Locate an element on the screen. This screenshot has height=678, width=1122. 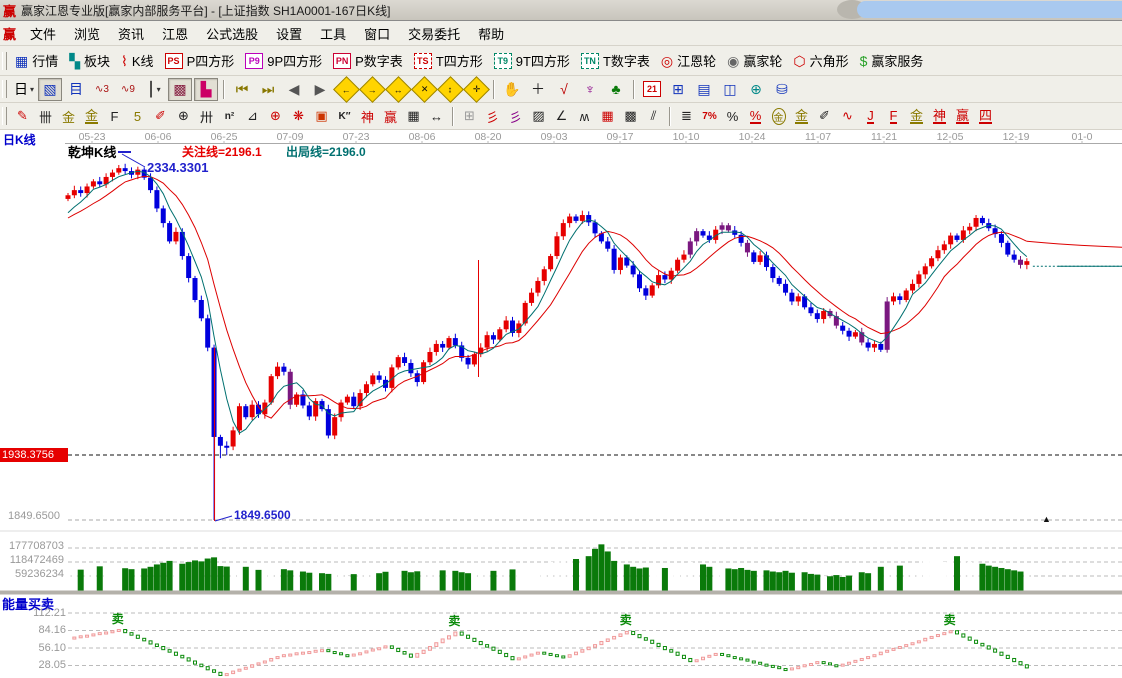
menu-交易委托: 交易委托 is located at coordinates (434, 34).